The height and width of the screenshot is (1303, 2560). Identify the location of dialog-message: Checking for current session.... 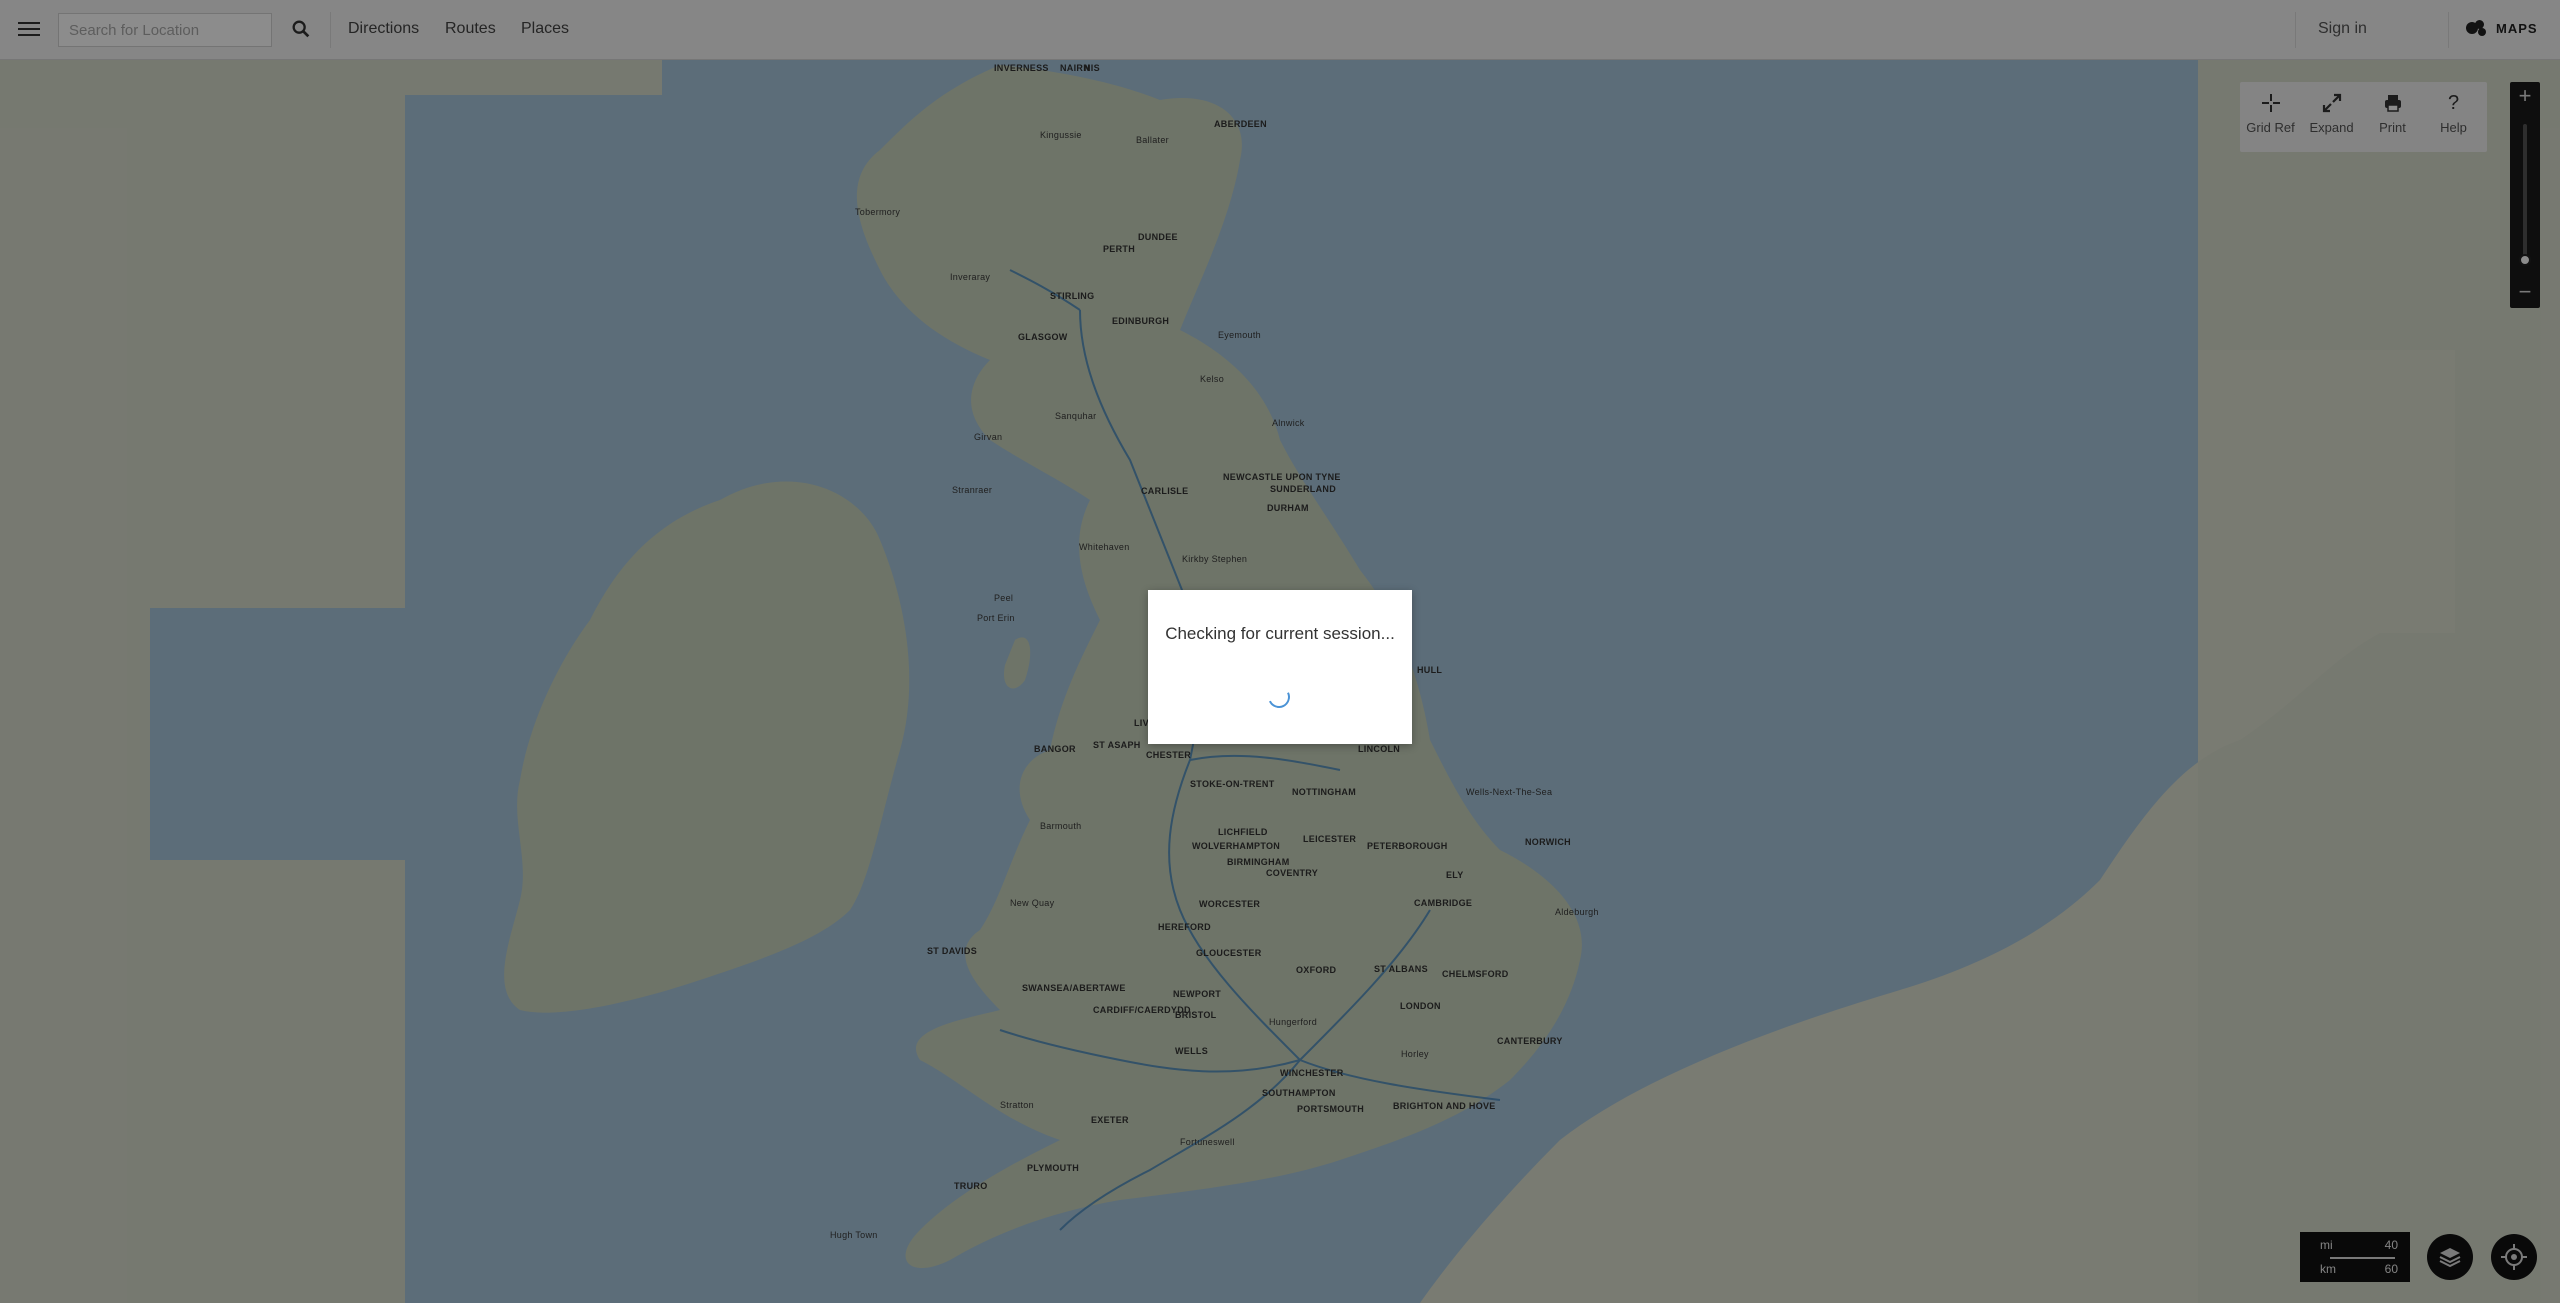
(1280, 633).